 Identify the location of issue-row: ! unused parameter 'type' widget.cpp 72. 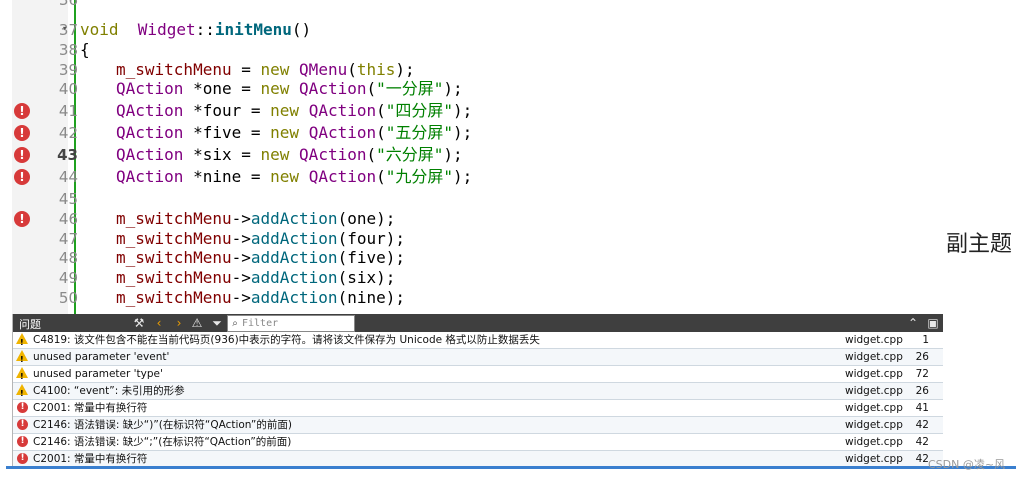
(478, 374).